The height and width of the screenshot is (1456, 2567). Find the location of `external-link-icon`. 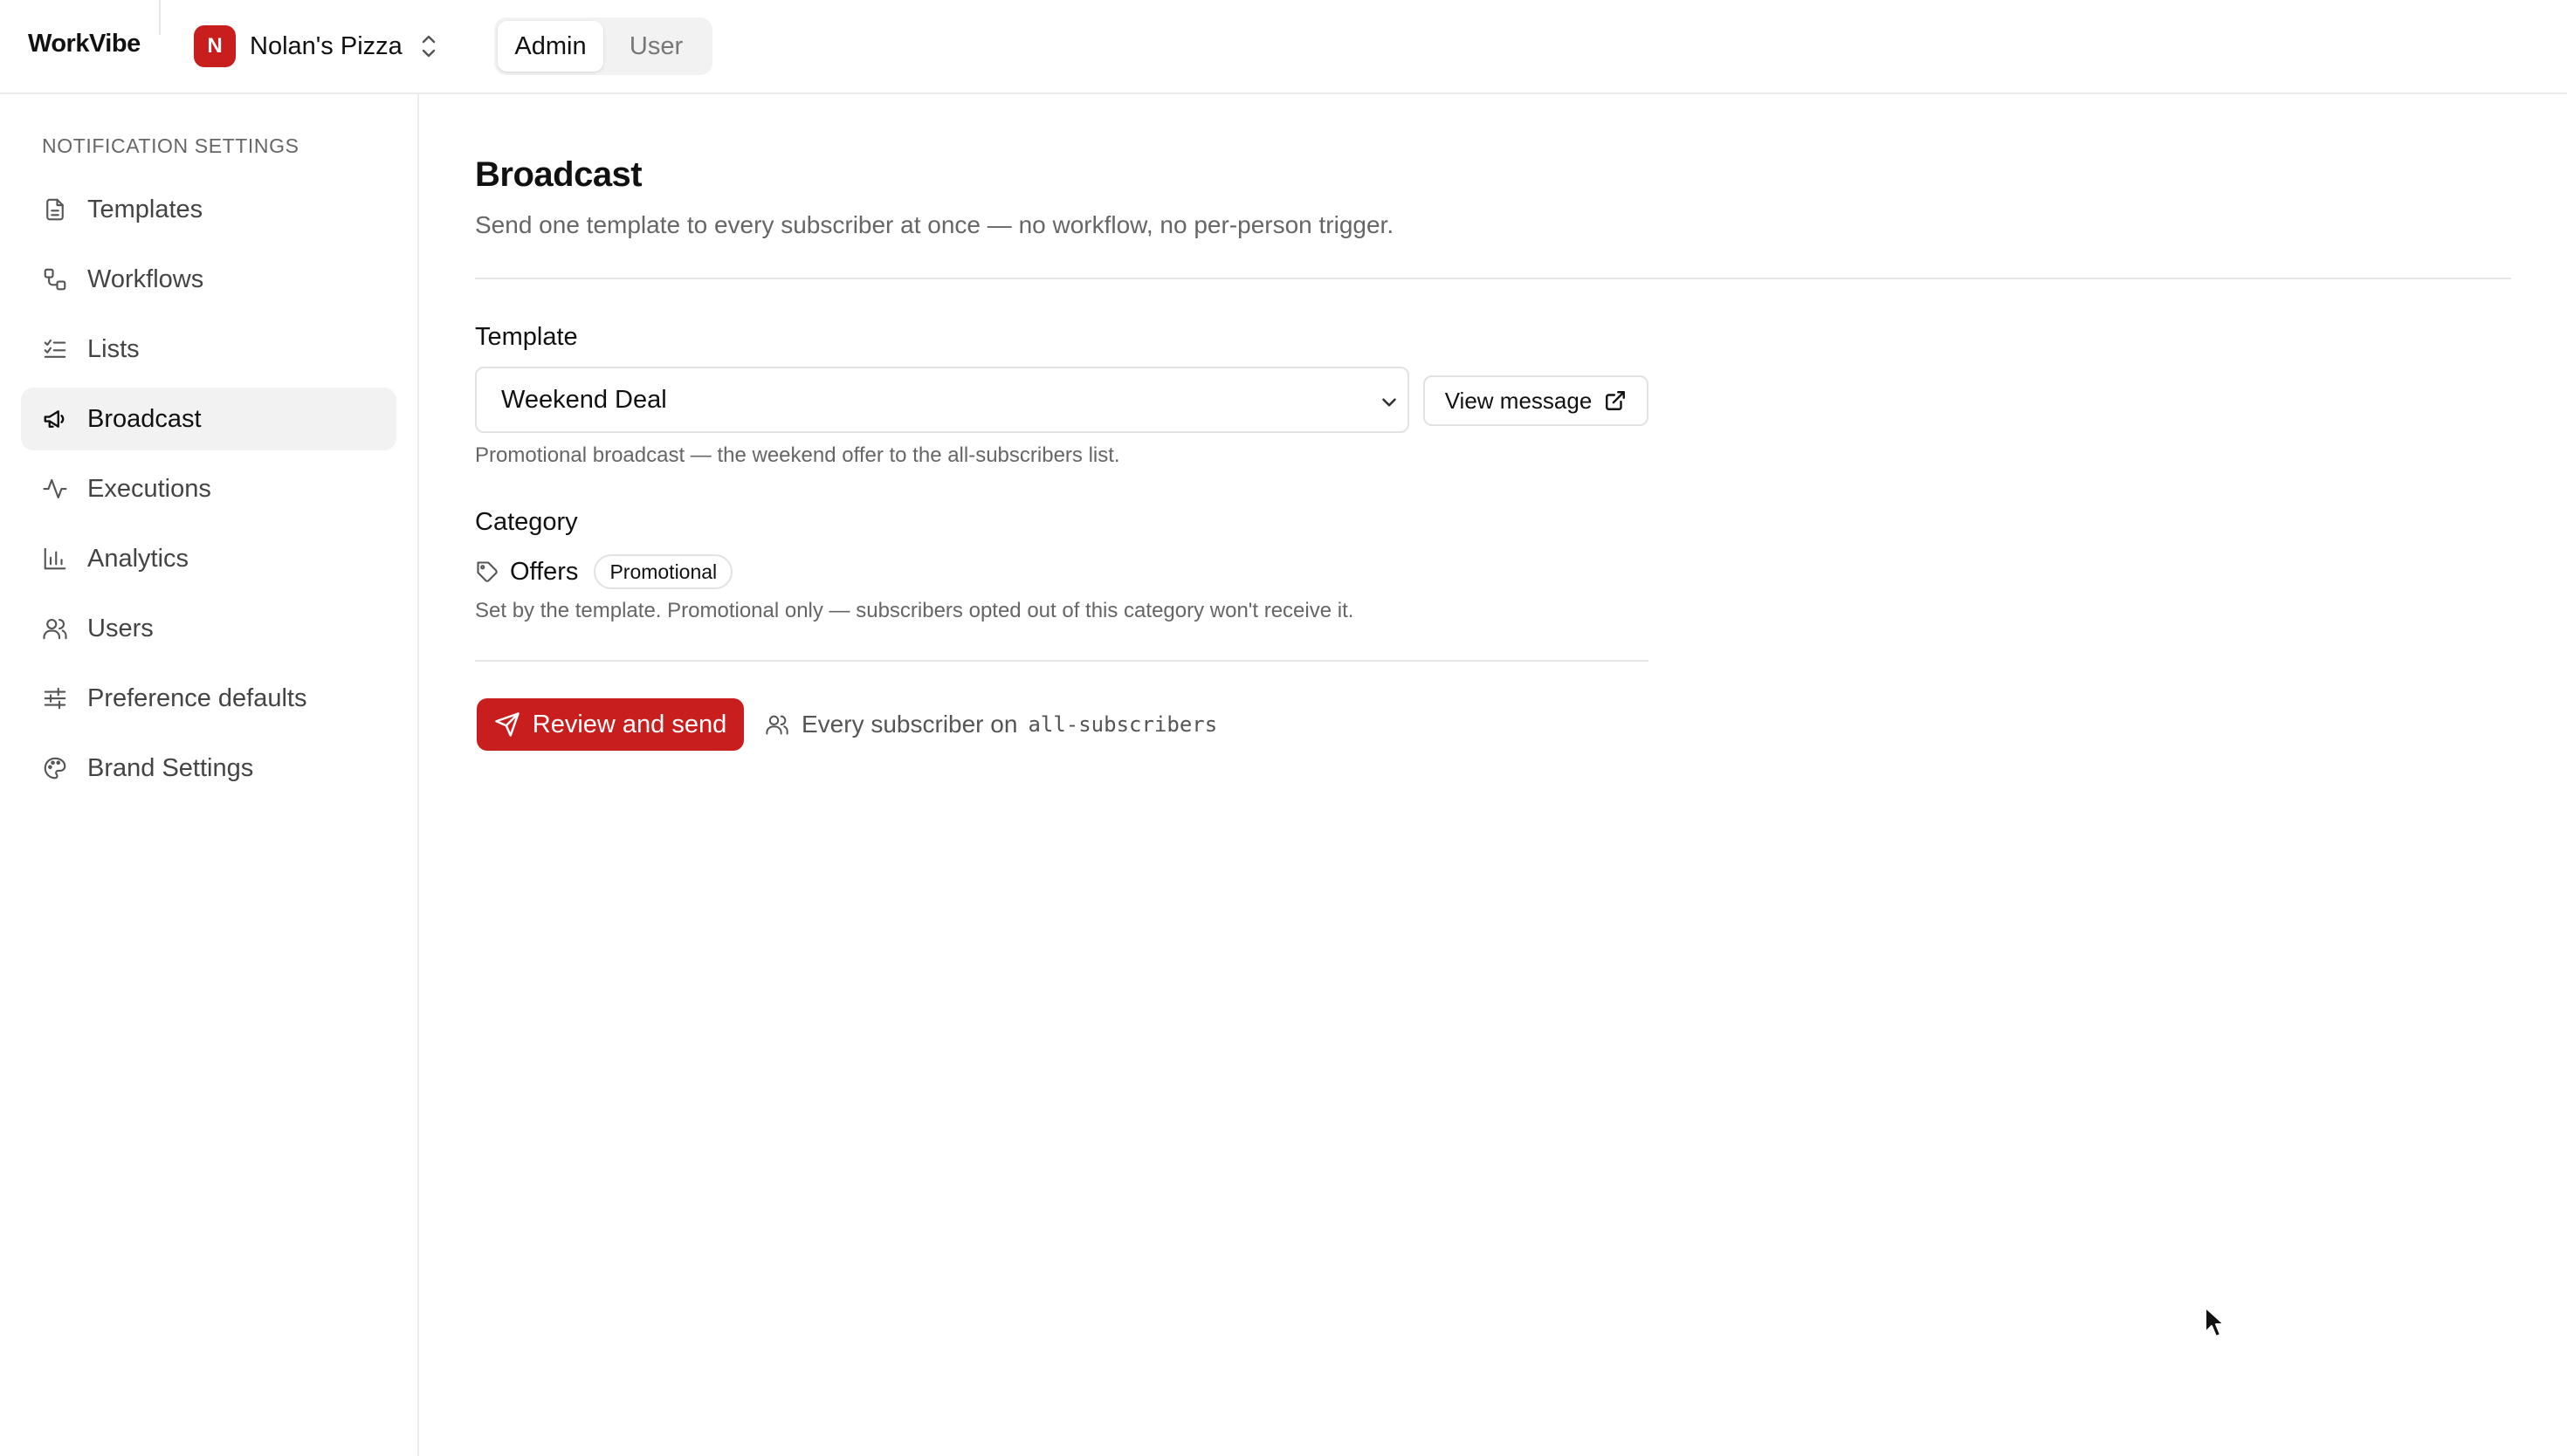

external-link-icon is located at coordinates (1616, 400).